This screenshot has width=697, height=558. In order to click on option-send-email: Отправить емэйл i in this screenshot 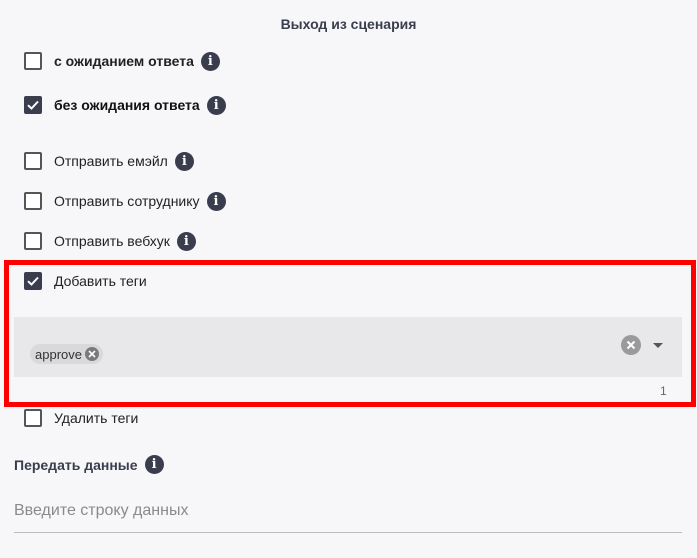, I will do `click(109, 161)`.